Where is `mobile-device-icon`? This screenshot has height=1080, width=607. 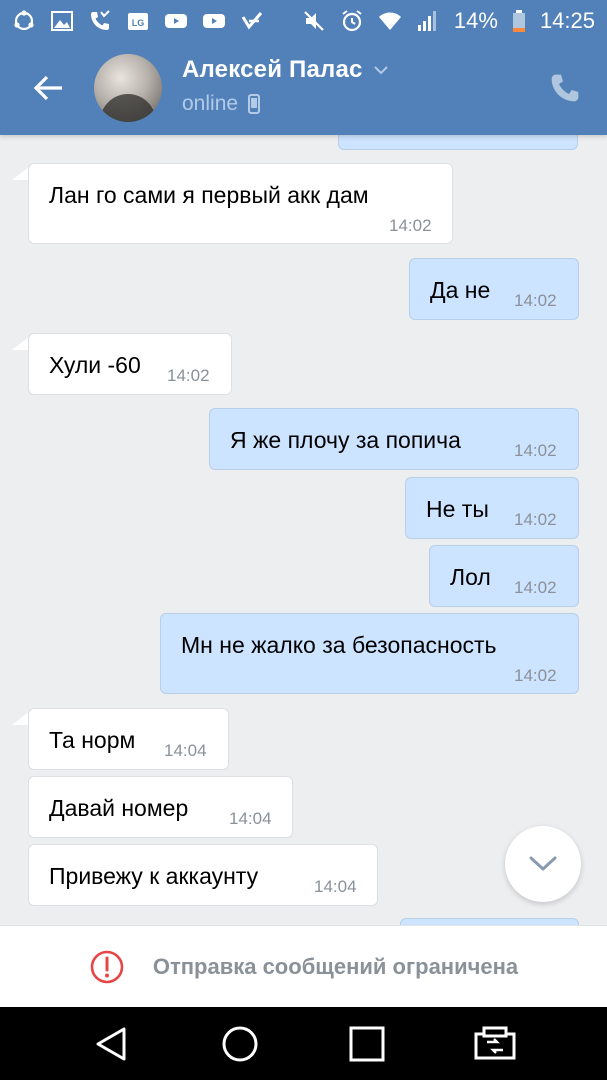 mobile-device-icon is located at coordinates (254, 104).